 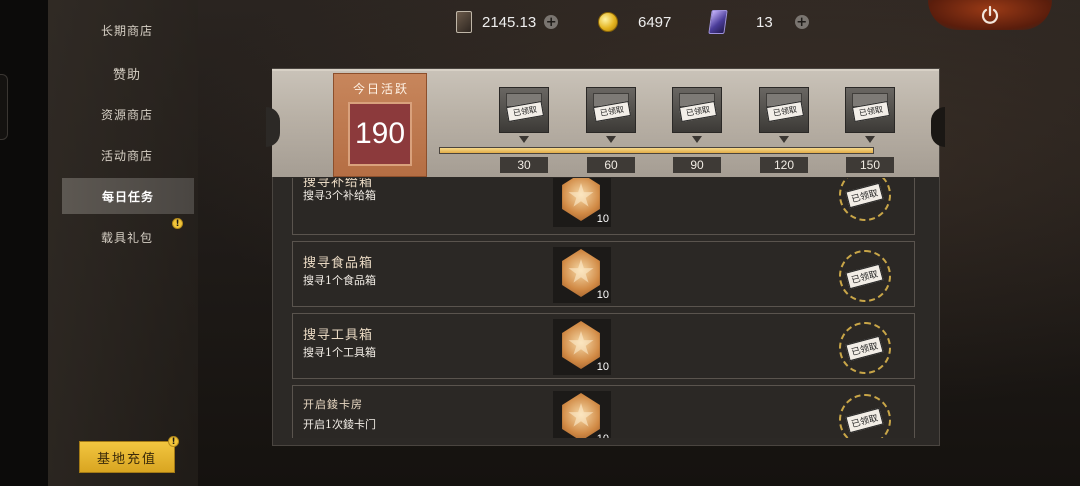 I want to click on task-row: 搜寻食品箱 搜寻1个食品箱 10 已领取, so click(x=603, y=274).